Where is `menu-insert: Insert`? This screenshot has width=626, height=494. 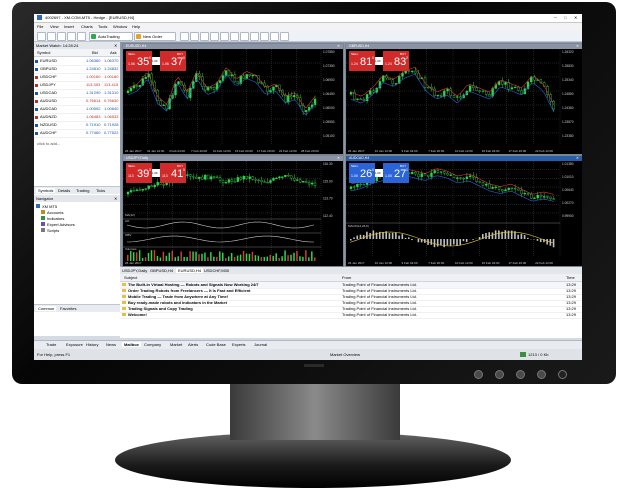
menu-insert: Insert is located at coordinates (69, 26).